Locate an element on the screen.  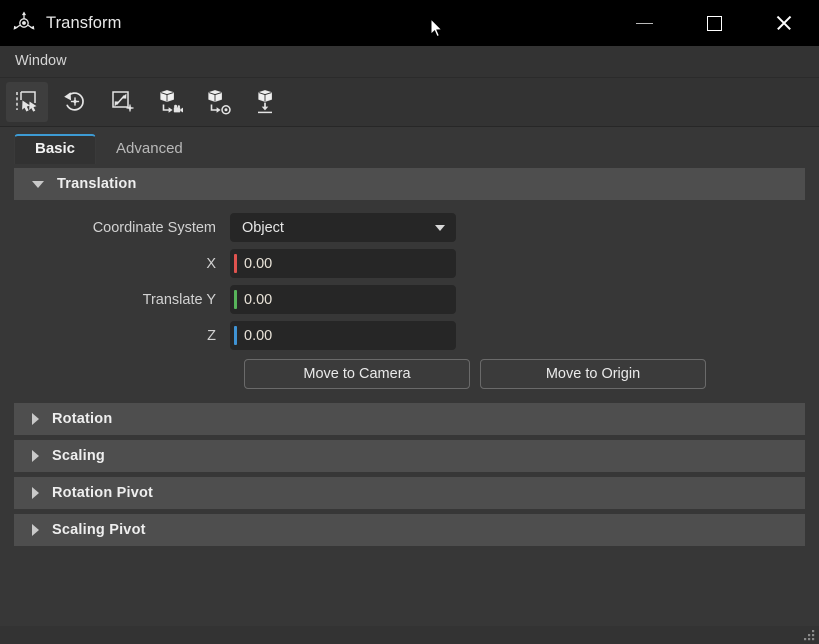
scale-tool-icon is located at coordinates (123, 102).